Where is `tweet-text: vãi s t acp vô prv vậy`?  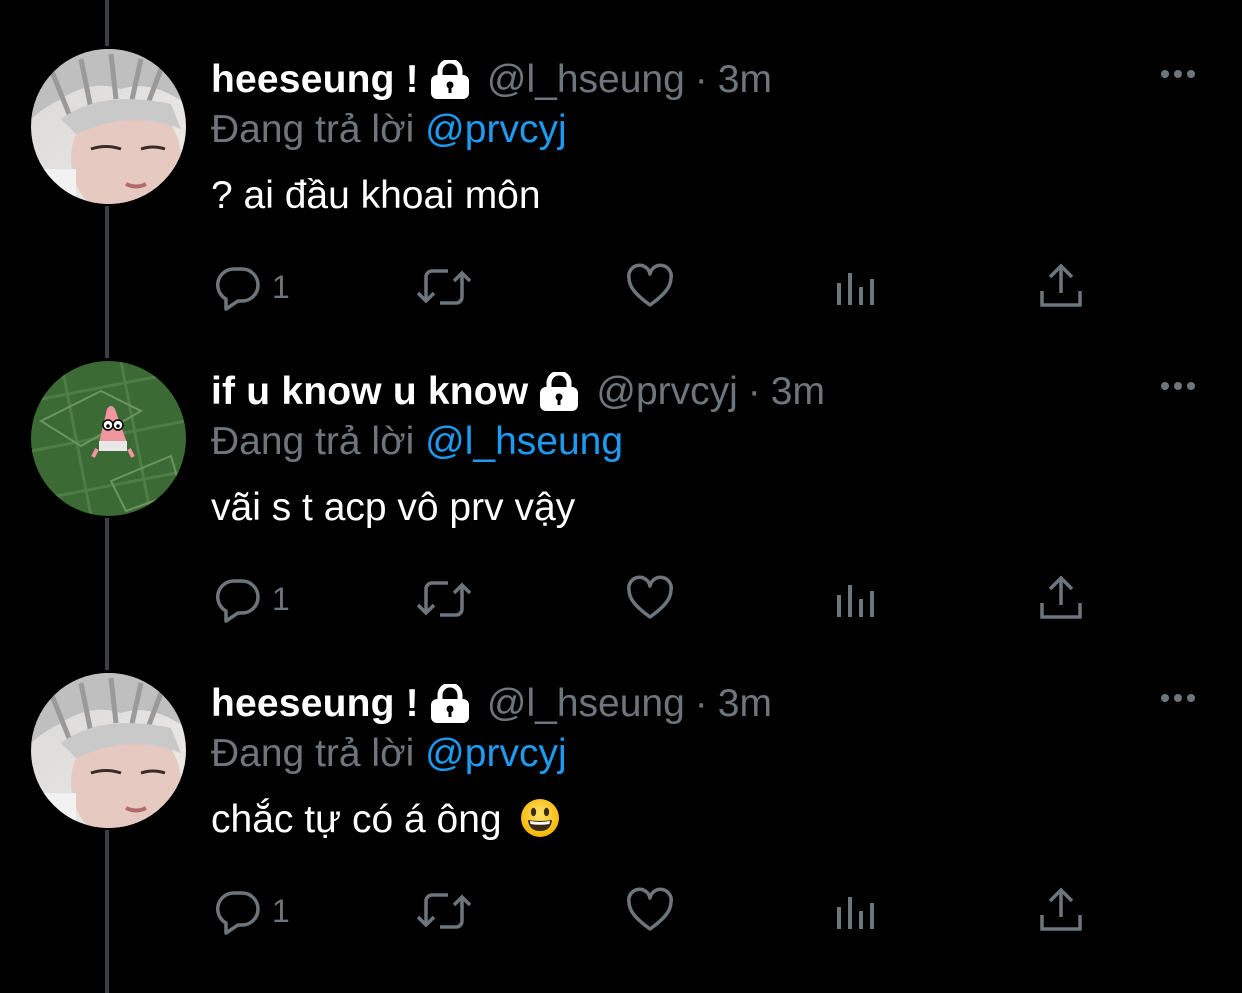 tweet-text: vãi s t acp vô prv vậy is located at coordinates (393, 507).